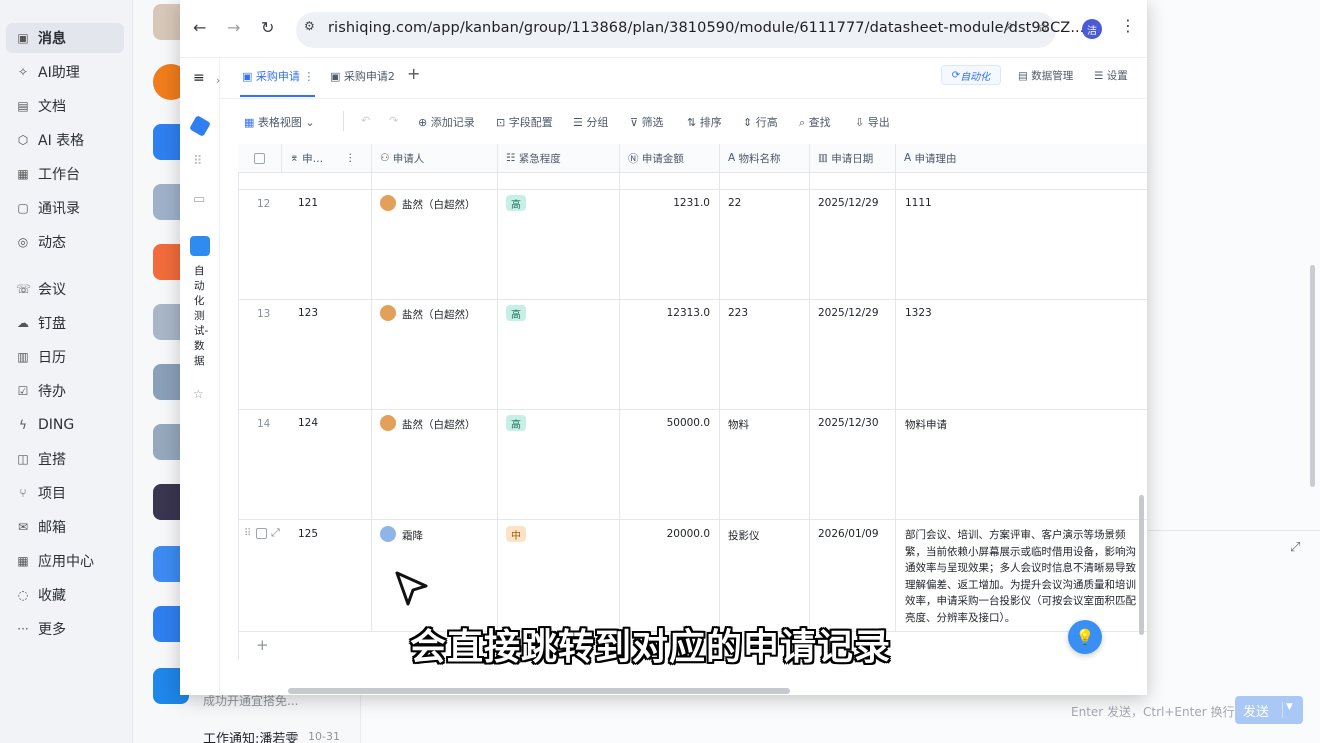 The height and width of the screenshot is (743, 1320). Describe the element at coordinates (516, 534) in the screenshot. I see `urgency-tag: 中` at that location.